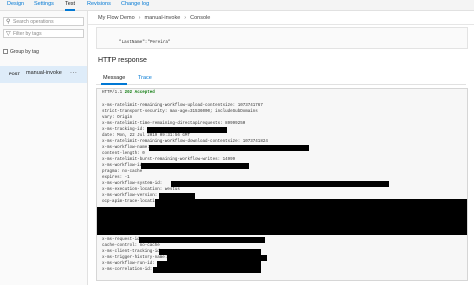 Image resolution: width=474 pixels, height=285 pixels. I want to click on http-response-heading: HTTP response, so click(122, 60).